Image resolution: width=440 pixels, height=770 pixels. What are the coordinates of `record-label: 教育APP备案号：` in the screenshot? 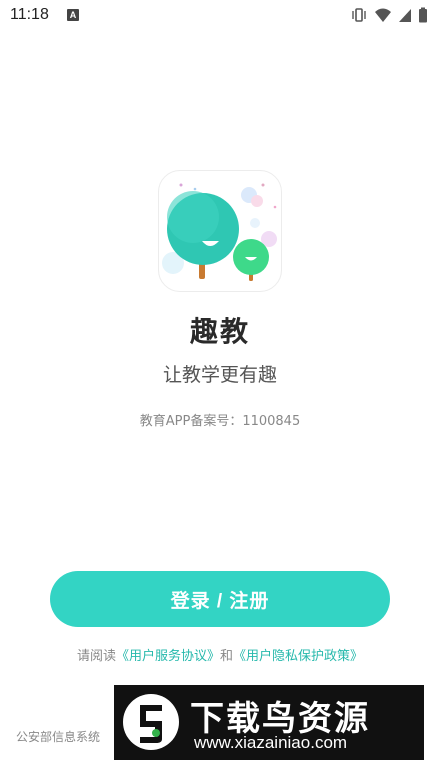 It's located at (191, 421).